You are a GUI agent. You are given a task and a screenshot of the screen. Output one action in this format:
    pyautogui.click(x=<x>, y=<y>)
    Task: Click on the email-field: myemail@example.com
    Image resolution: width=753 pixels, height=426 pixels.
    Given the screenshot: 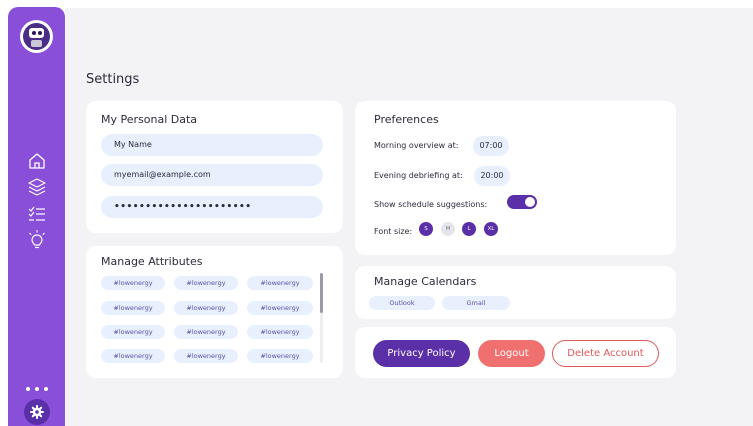 What is the action you would take?
    pyautogui.click(x=212, y=175)
    